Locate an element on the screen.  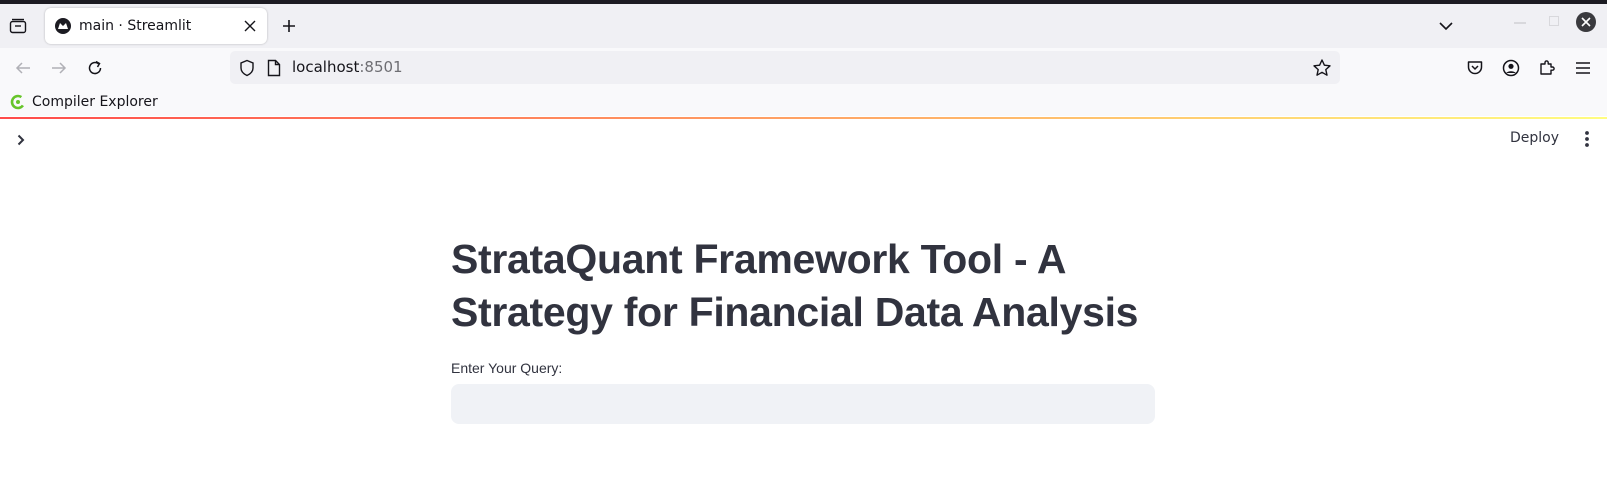
forward-button is located at coordinates (59, 68).